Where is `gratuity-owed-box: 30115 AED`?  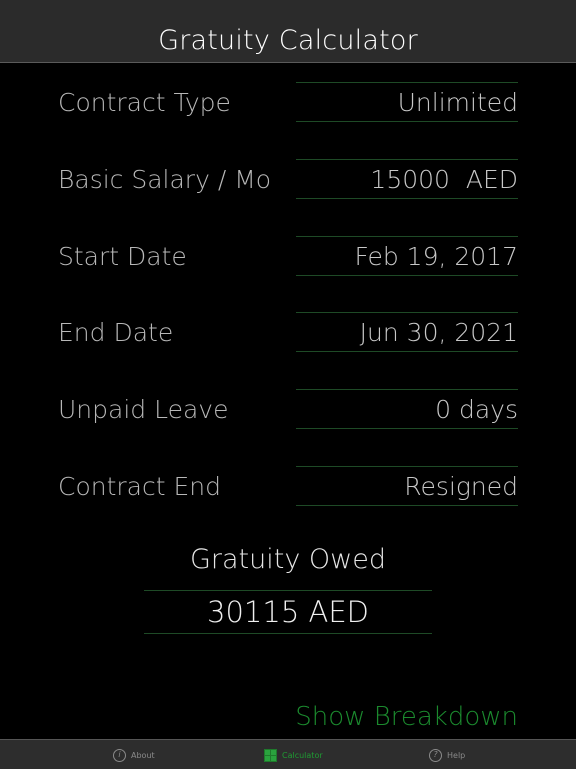 gratuity-owed-box: 30115 AED is located at coordinates (288, 612).